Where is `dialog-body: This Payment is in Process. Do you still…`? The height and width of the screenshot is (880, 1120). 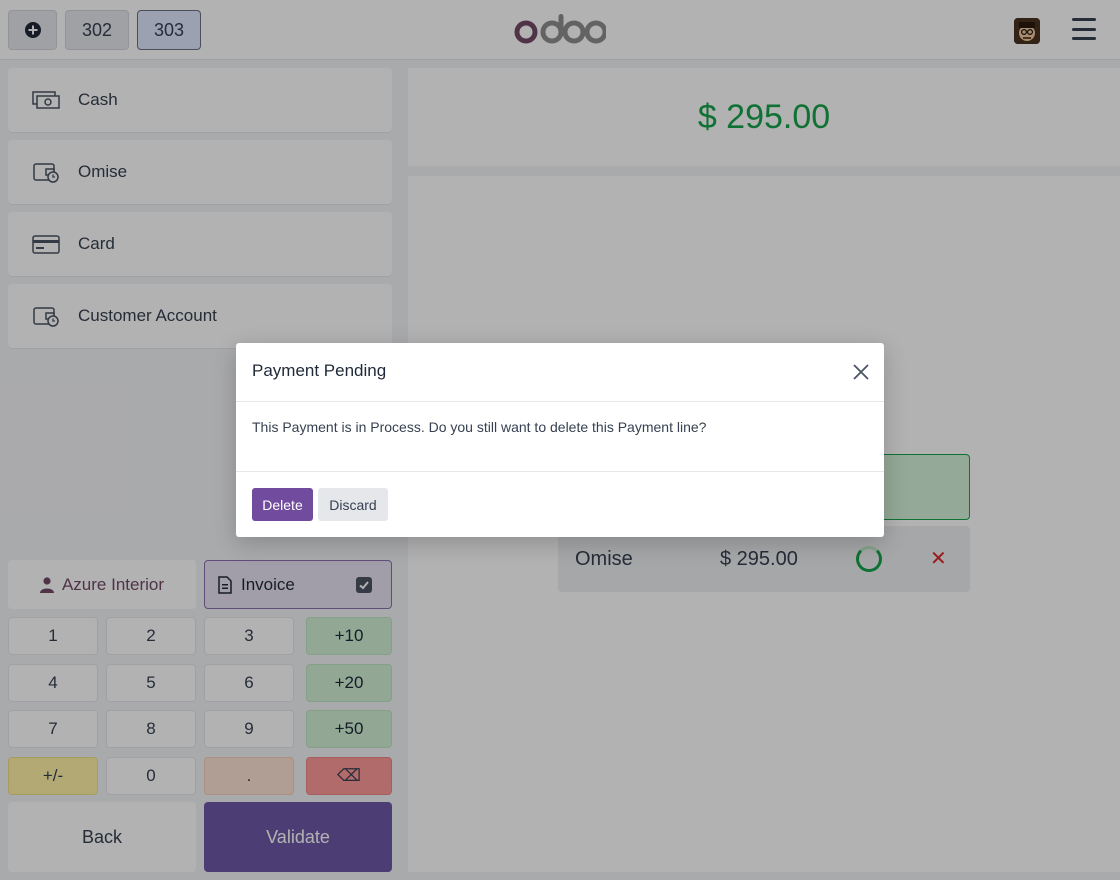
dialog-body: This Payment is in Process. Do you still… is located at coordinates (560, 437).